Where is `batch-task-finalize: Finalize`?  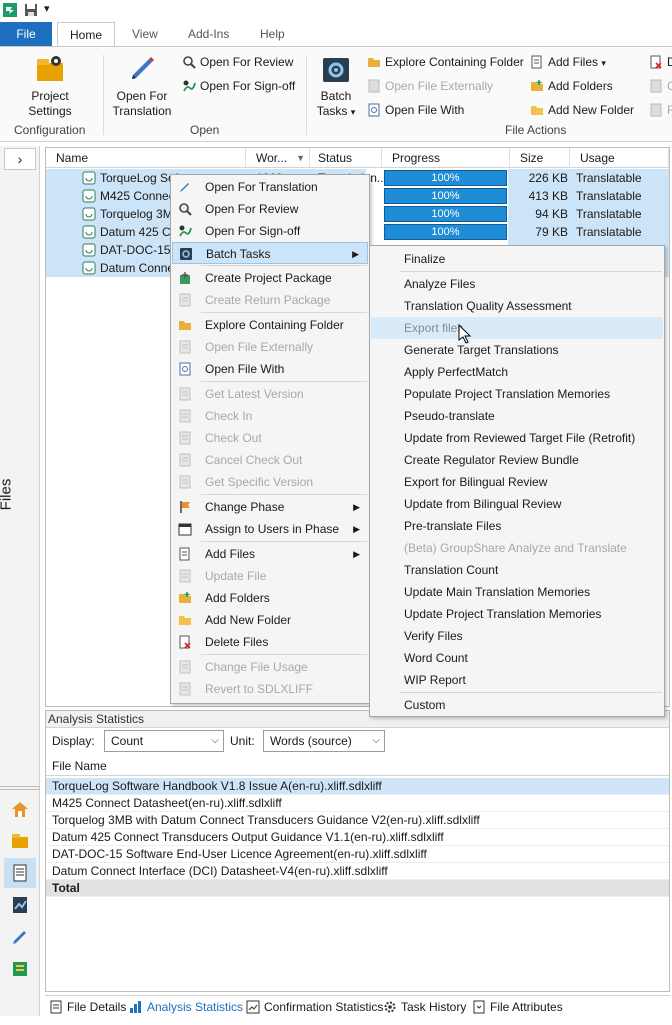 batch-task-finalize: Finalize is located at coordinates (517, 259).